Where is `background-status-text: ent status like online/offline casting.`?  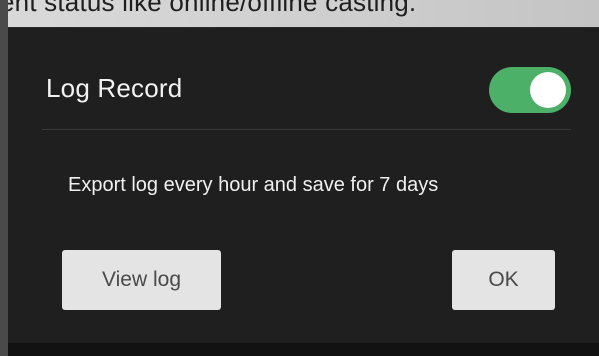
background-status-text: ent status like online/offline casting. is located at coordinates (208, 8).